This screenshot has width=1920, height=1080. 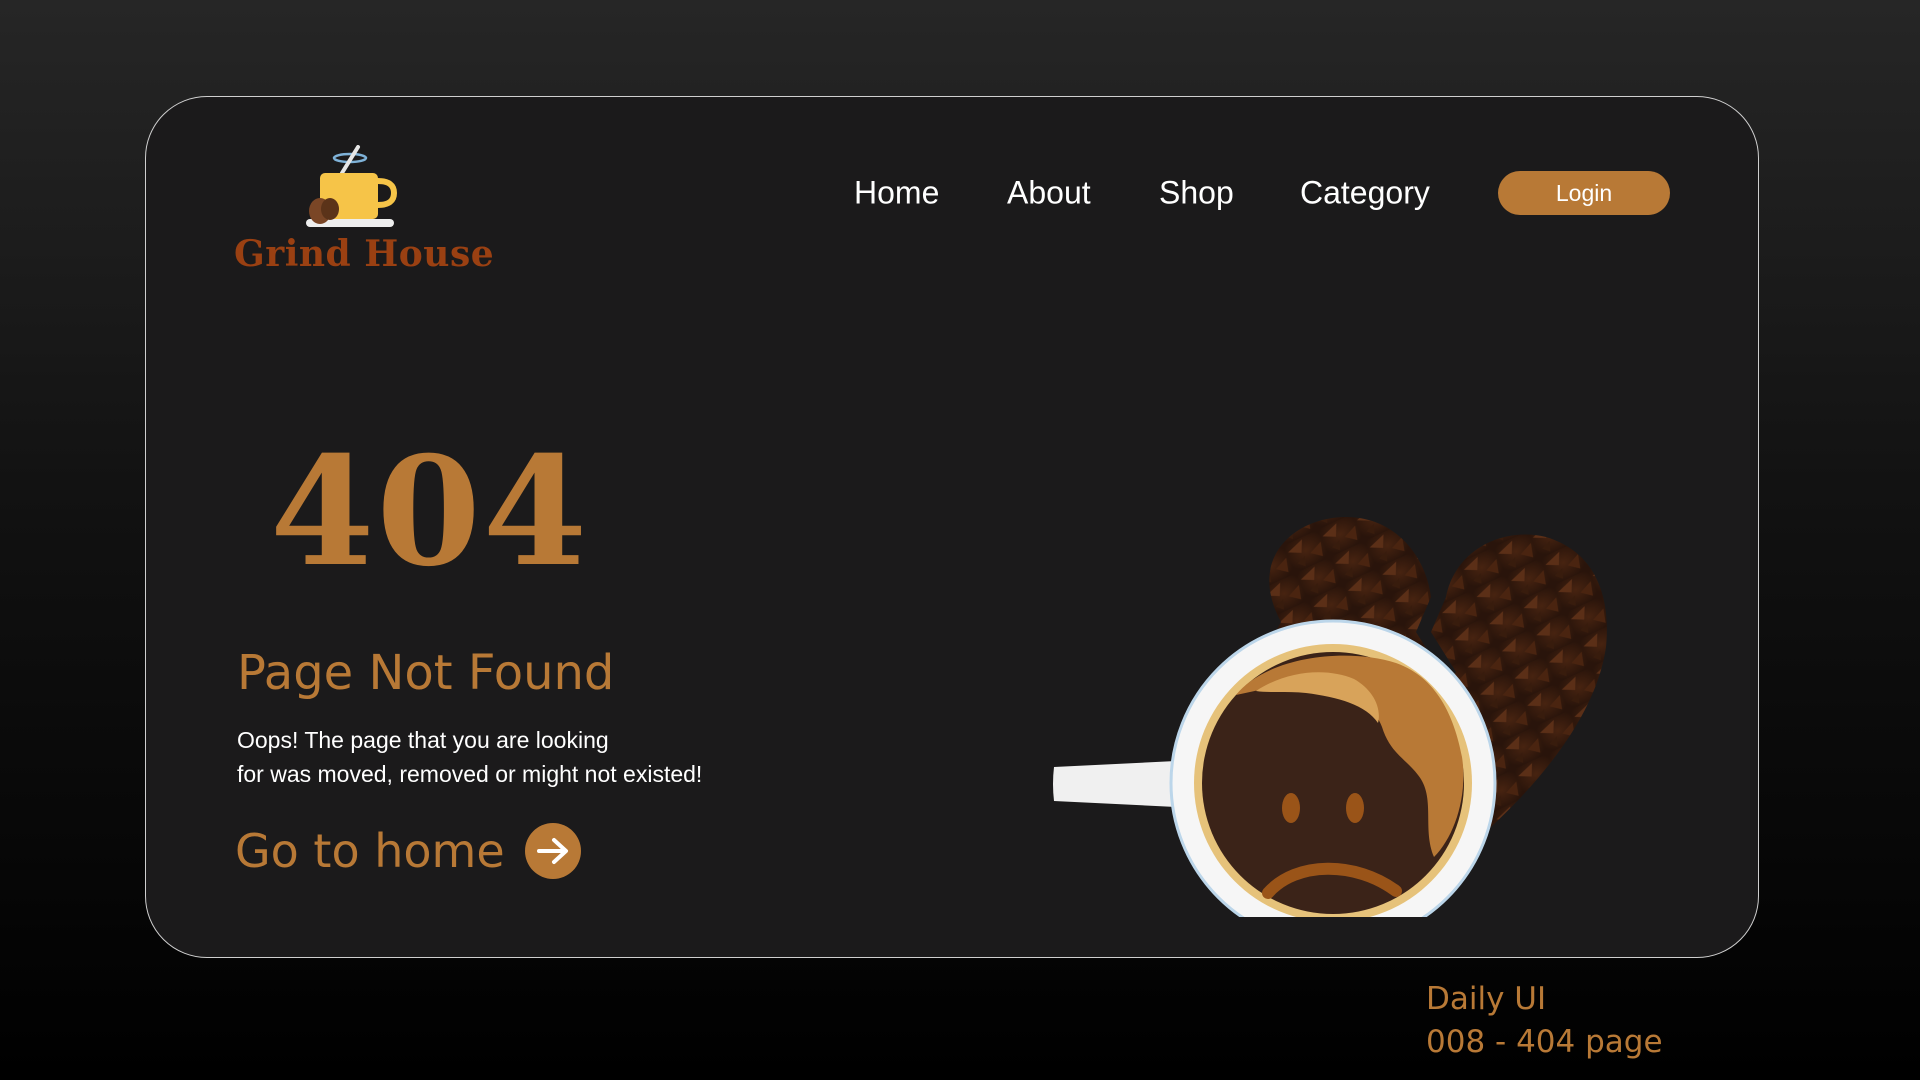 What do you see at coordinates (370, 851) in the screenshot?
I see `go-home-label: Go to home` at bounding box center [370, 851].